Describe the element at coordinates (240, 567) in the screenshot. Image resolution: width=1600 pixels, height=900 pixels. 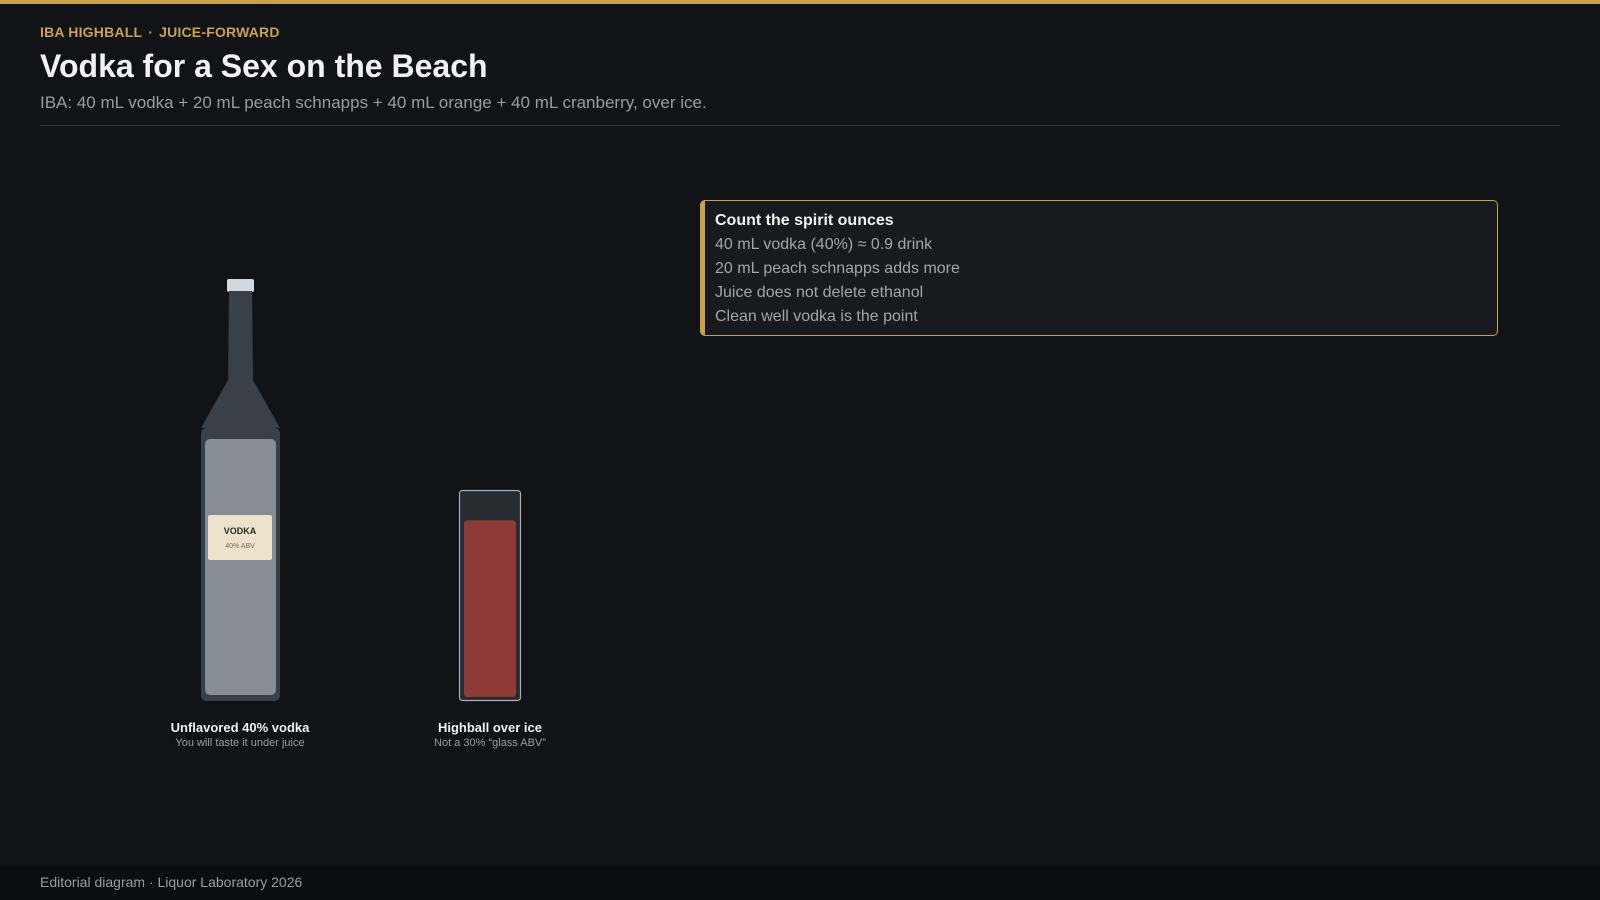
I see `bottle-liquid` at that location.